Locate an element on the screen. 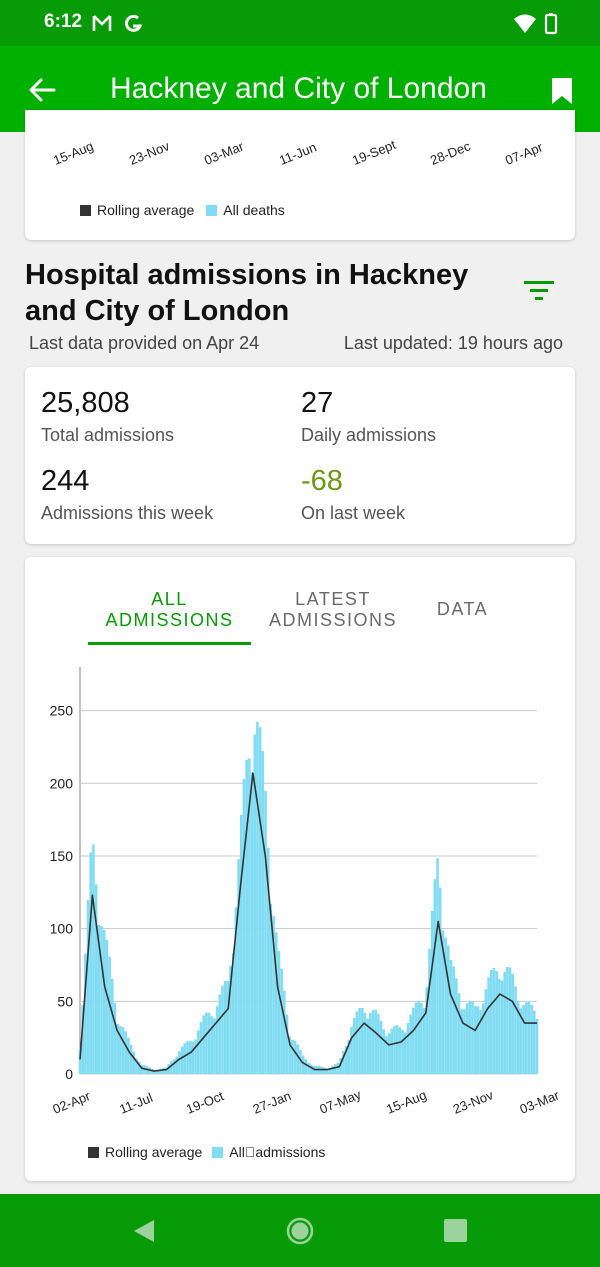 This screenshot has width=600, height=1267. status-system-icons is located at coordinates (536, 26).